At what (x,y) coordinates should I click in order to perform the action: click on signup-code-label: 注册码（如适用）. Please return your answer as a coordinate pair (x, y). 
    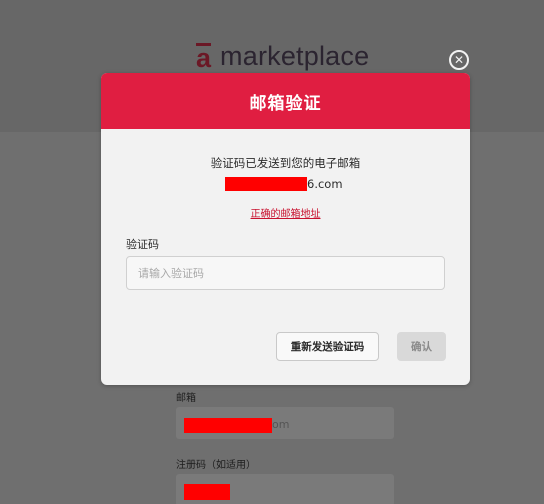
    Looking at the image, I should click on (216, 465).